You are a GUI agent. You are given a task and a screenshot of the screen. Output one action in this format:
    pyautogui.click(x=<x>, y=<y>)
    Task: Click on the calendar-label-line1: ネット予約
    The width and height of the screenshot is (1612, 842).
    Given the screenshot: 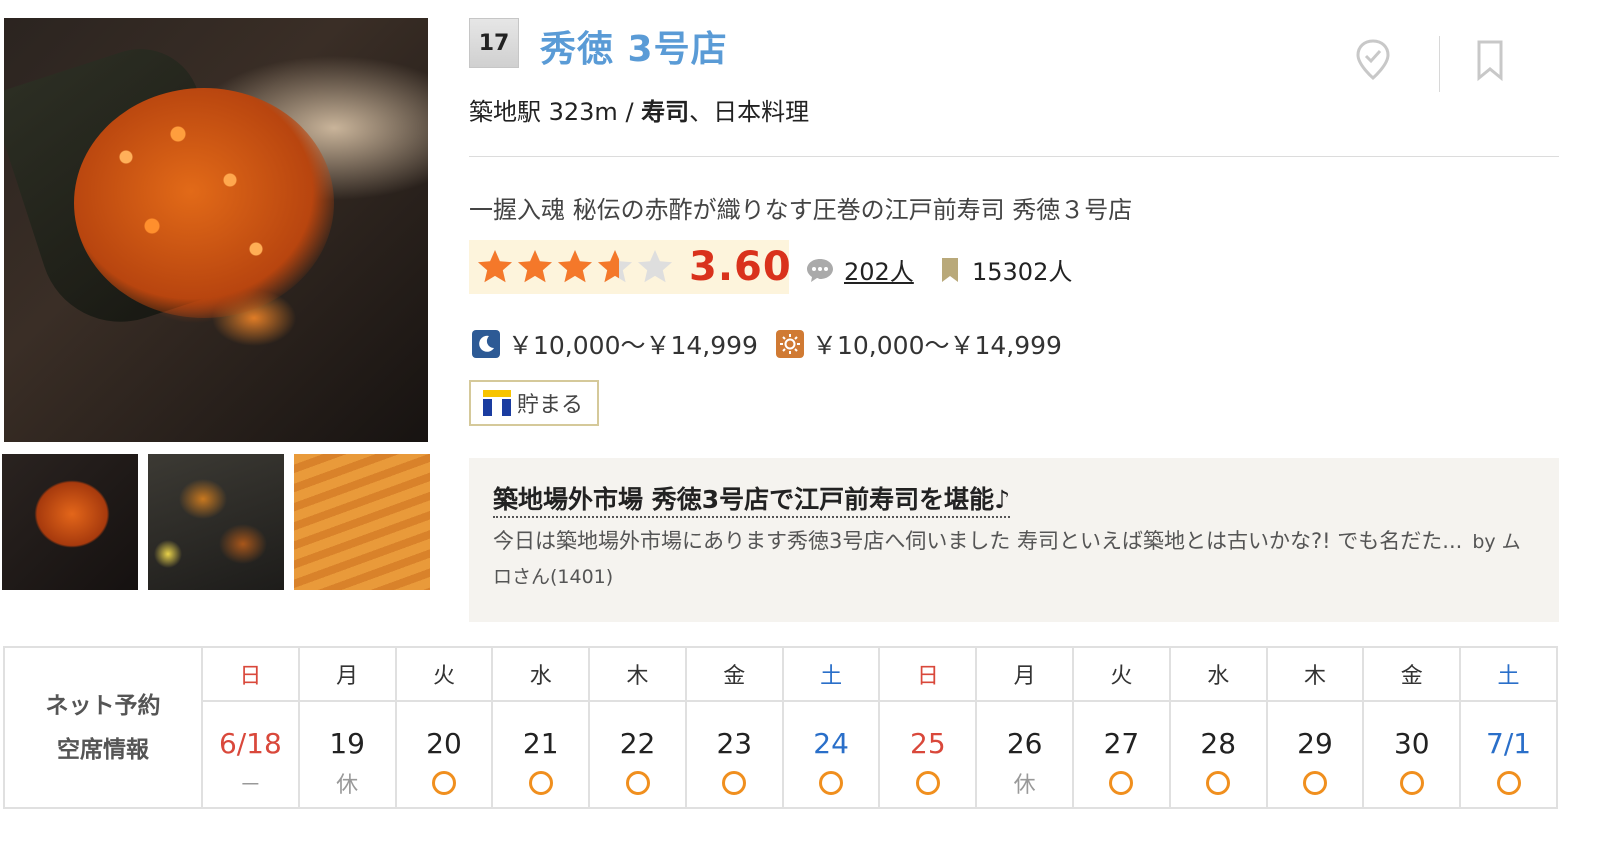 What is the action you would take?
    pyautogui.click(x=103, y=705)
    